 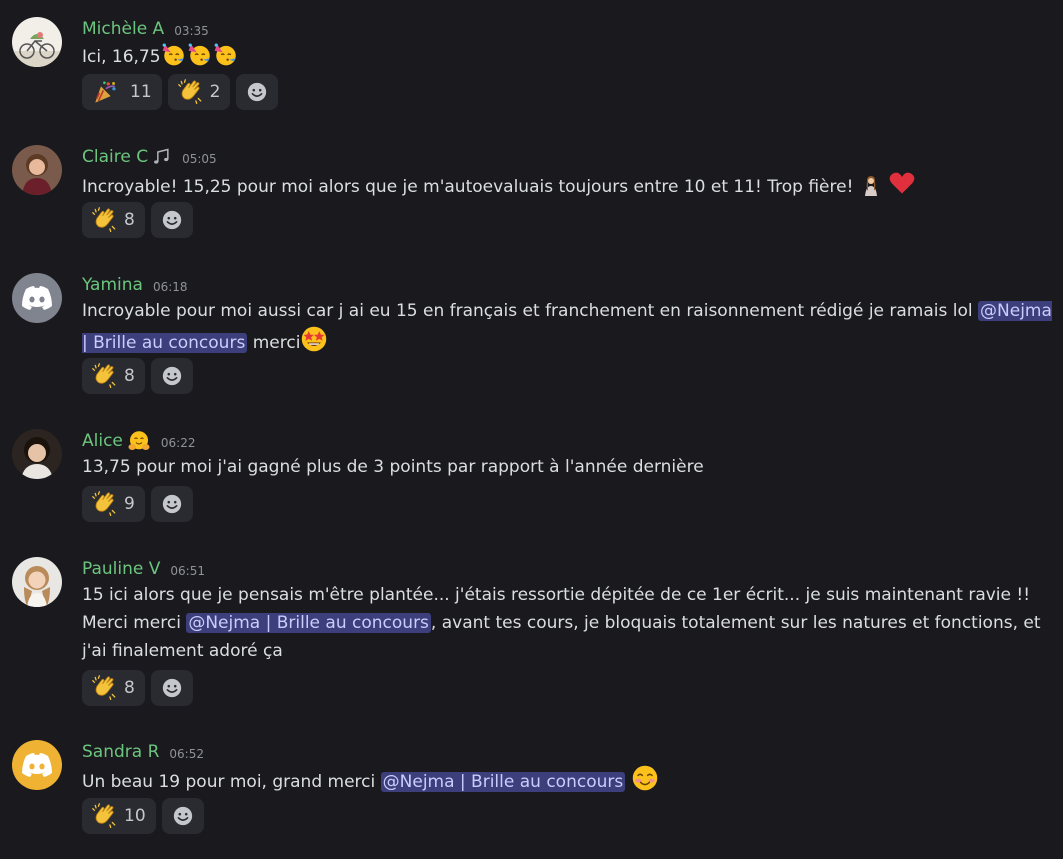 I want to click on reaction-count: 10, so click(x=135, y=816).